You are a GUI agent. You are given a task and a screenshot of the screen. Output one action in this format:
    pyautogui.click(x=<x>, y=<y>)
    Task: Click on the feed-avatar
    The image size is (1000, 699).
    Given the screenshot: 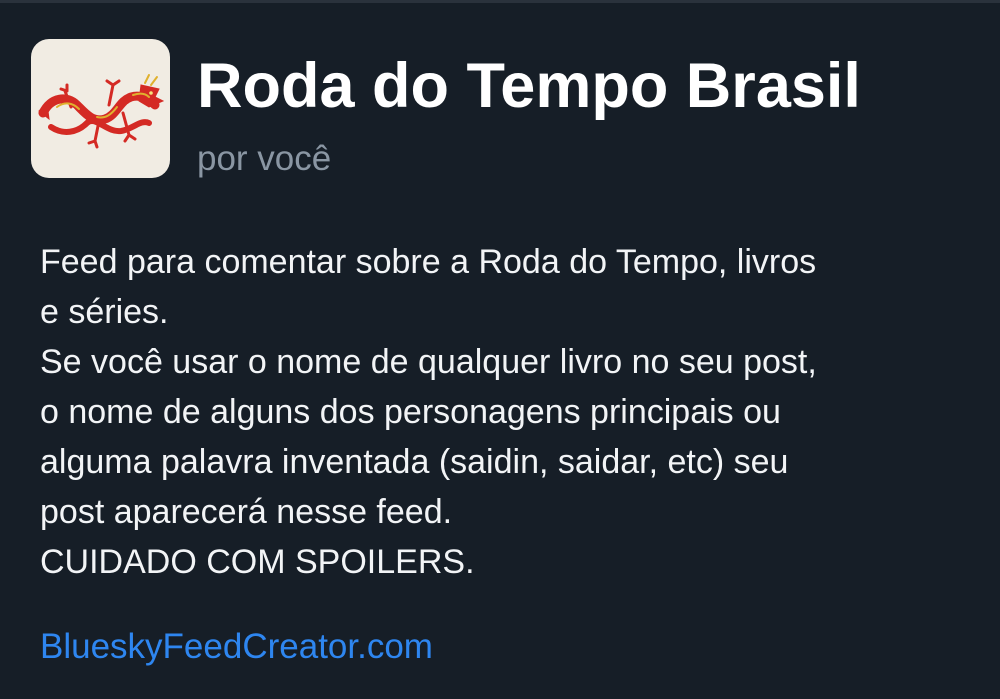 What is the action you would take?
    pyautogui.click(x=100, y=108)
    